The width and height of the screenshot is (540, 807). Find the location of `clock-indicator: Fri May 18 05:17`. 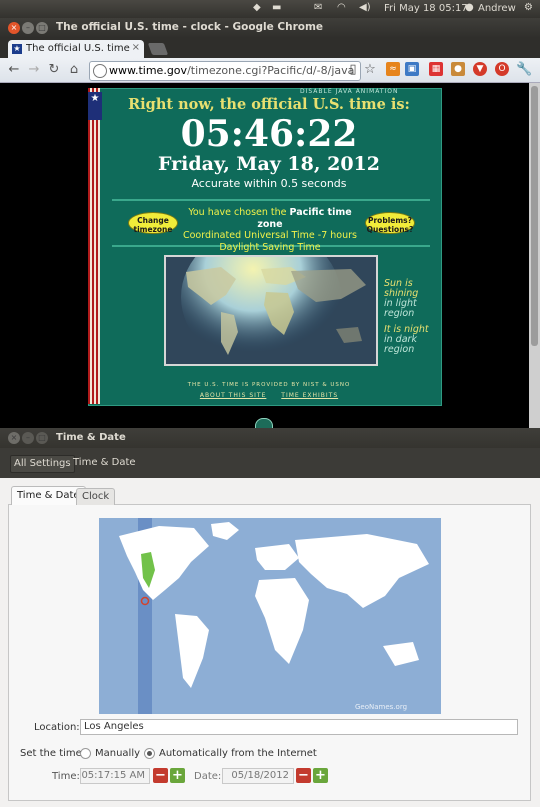

clock-indicator: Fri May 18 05:17 is located at coordinates (426, 8).